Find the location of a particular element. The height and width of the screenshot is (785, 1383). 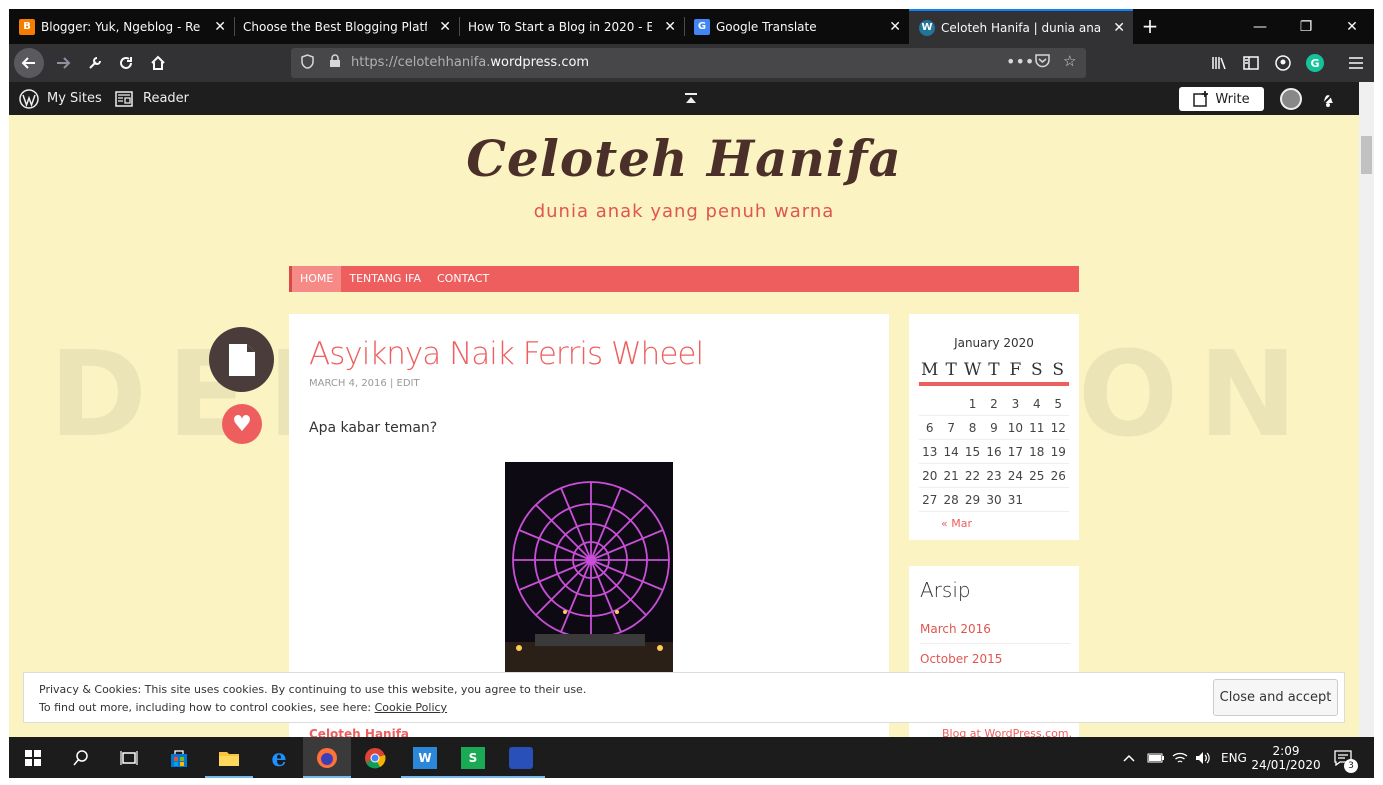

new-tab-button: + is located at coordinates (1150, 27).